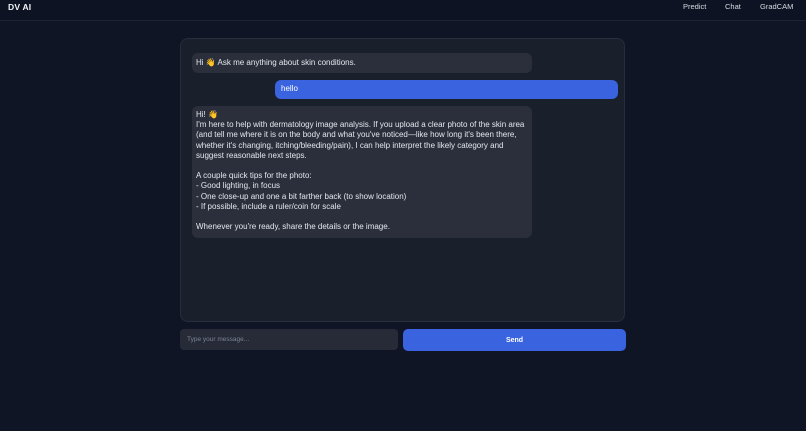  What do you see at coordinates (446, 89) in the screenshot?
I see `user-message: hello` at bounding box center [446, 89].